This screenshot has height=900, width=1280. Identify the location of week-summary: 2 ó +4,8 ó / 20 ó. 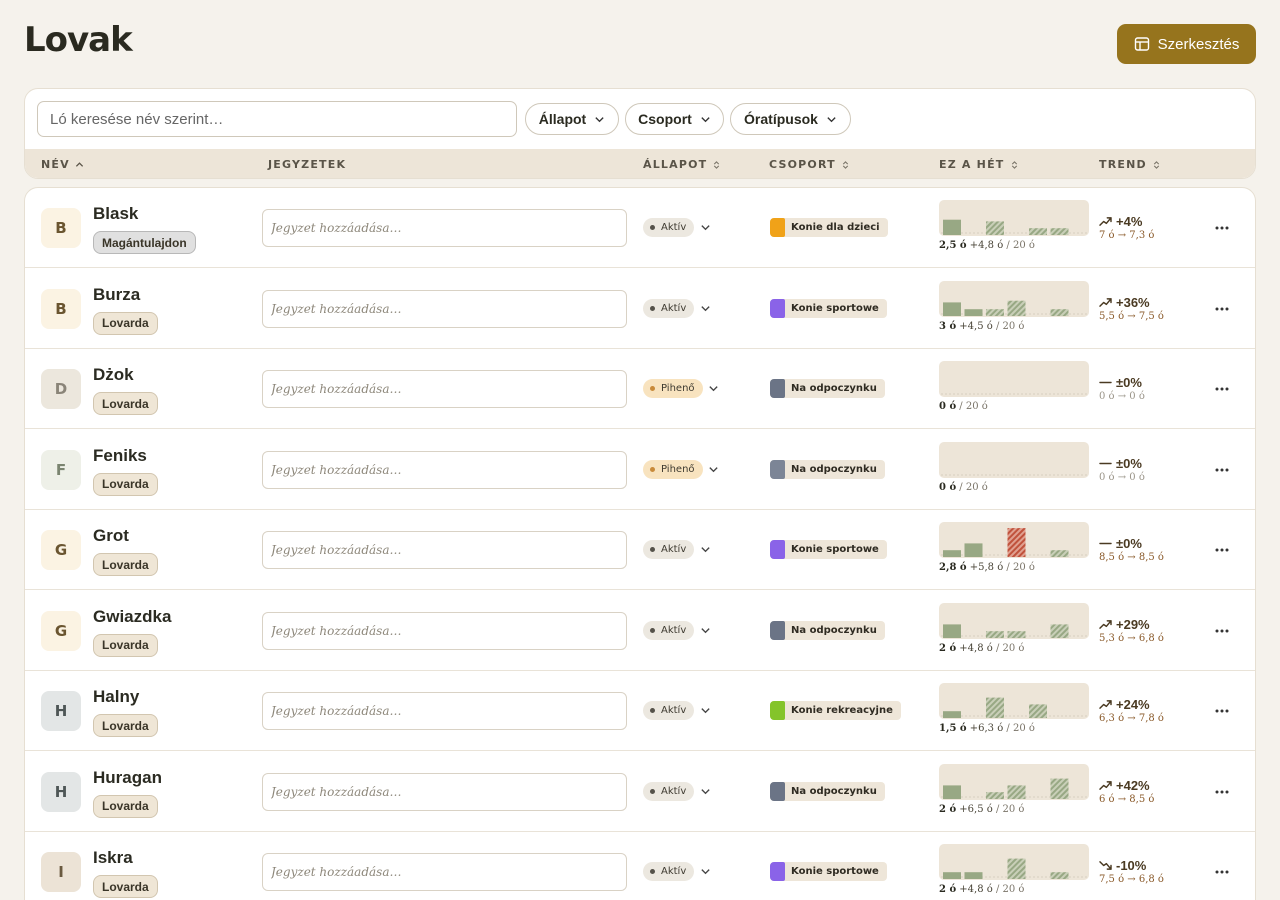
(981, 648).